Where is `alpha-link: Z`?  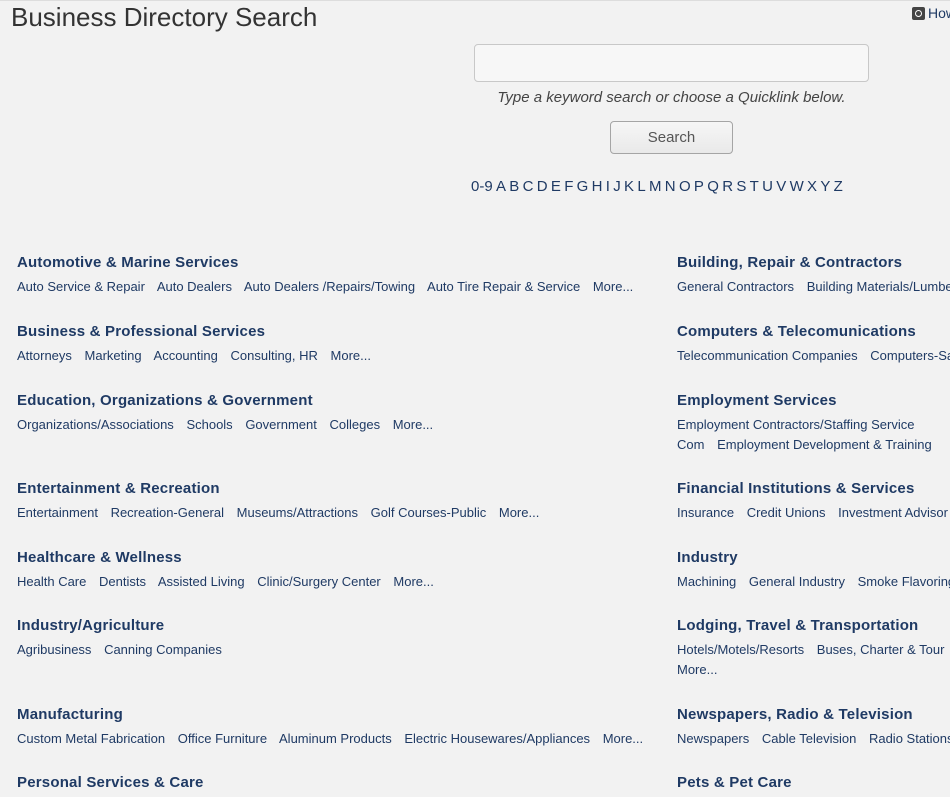 alpha-link: Z is located at coordinates (838, 186).